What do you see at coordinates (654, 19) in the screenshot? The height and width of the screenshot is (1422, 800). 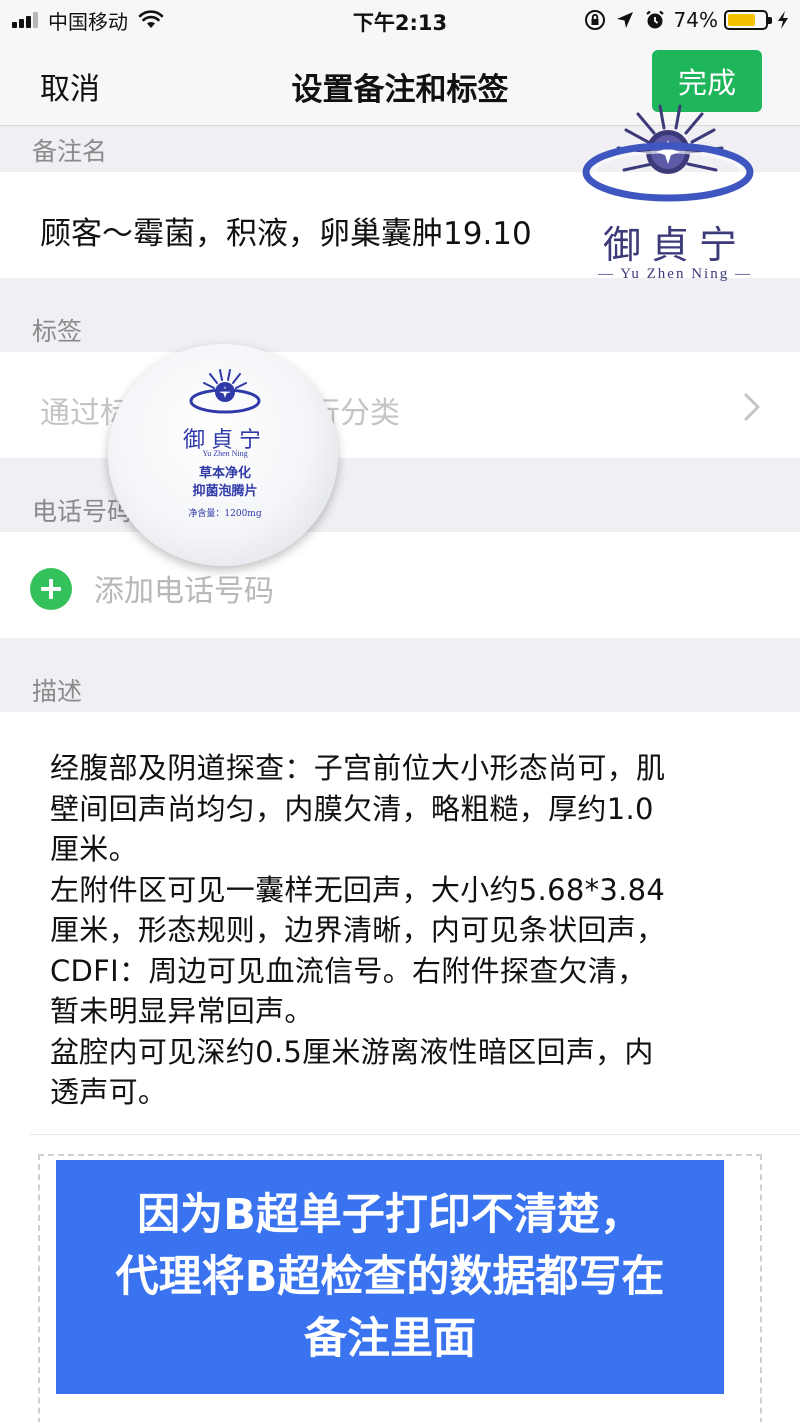 I see `alarm-icon` at bounding box center [654, 19].